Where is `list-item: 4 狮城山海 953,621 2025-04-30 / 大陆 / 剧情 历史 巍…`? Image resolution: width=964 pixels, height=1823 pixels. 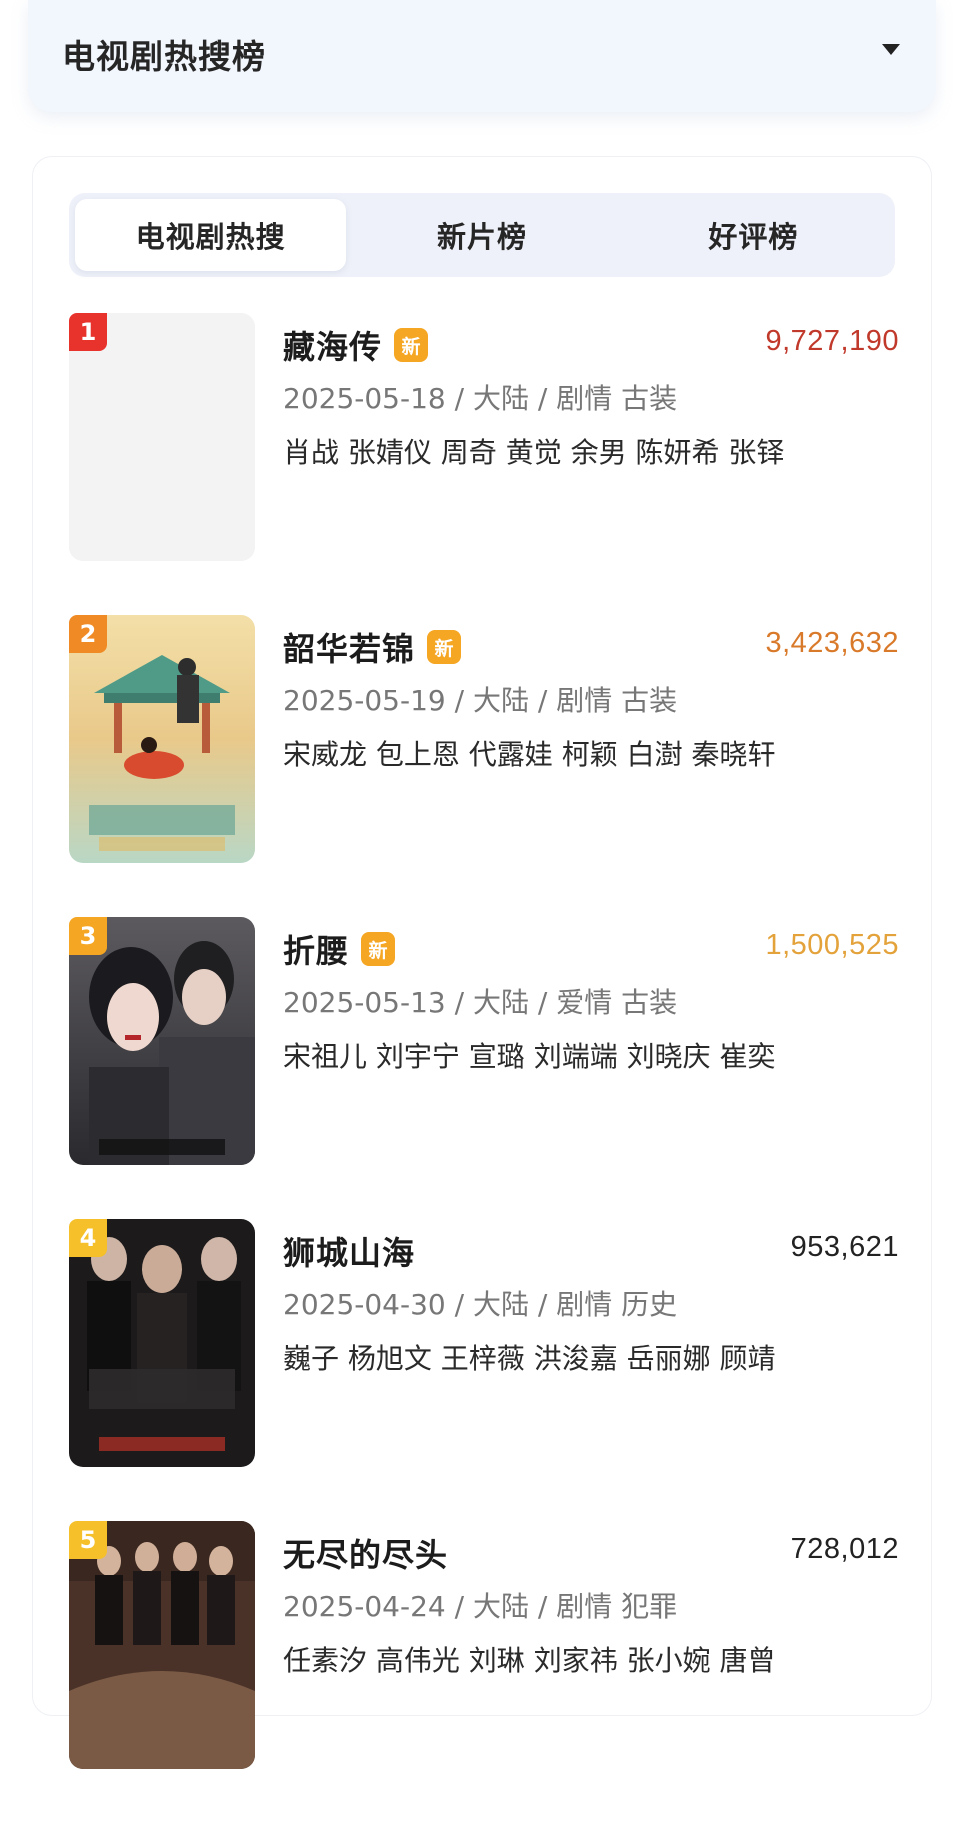 list-item: 4 狮城山海 953,621 2025-04-30 / 大陆 / 剧情 历史 巍… is located at coordinates (484, 1370).